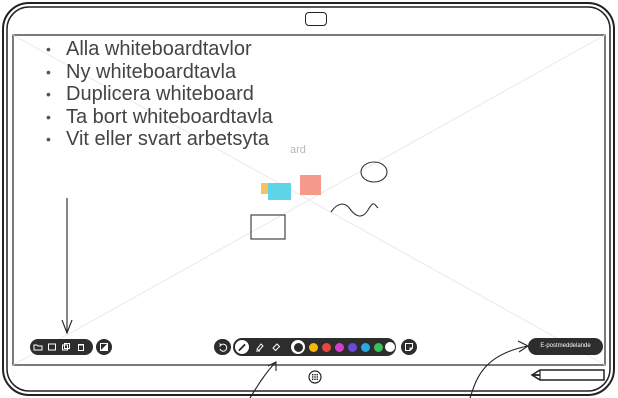 This screenshot has width=618, height=398. I want to click on email-button: E-postmeddelande, so click(565, 346).